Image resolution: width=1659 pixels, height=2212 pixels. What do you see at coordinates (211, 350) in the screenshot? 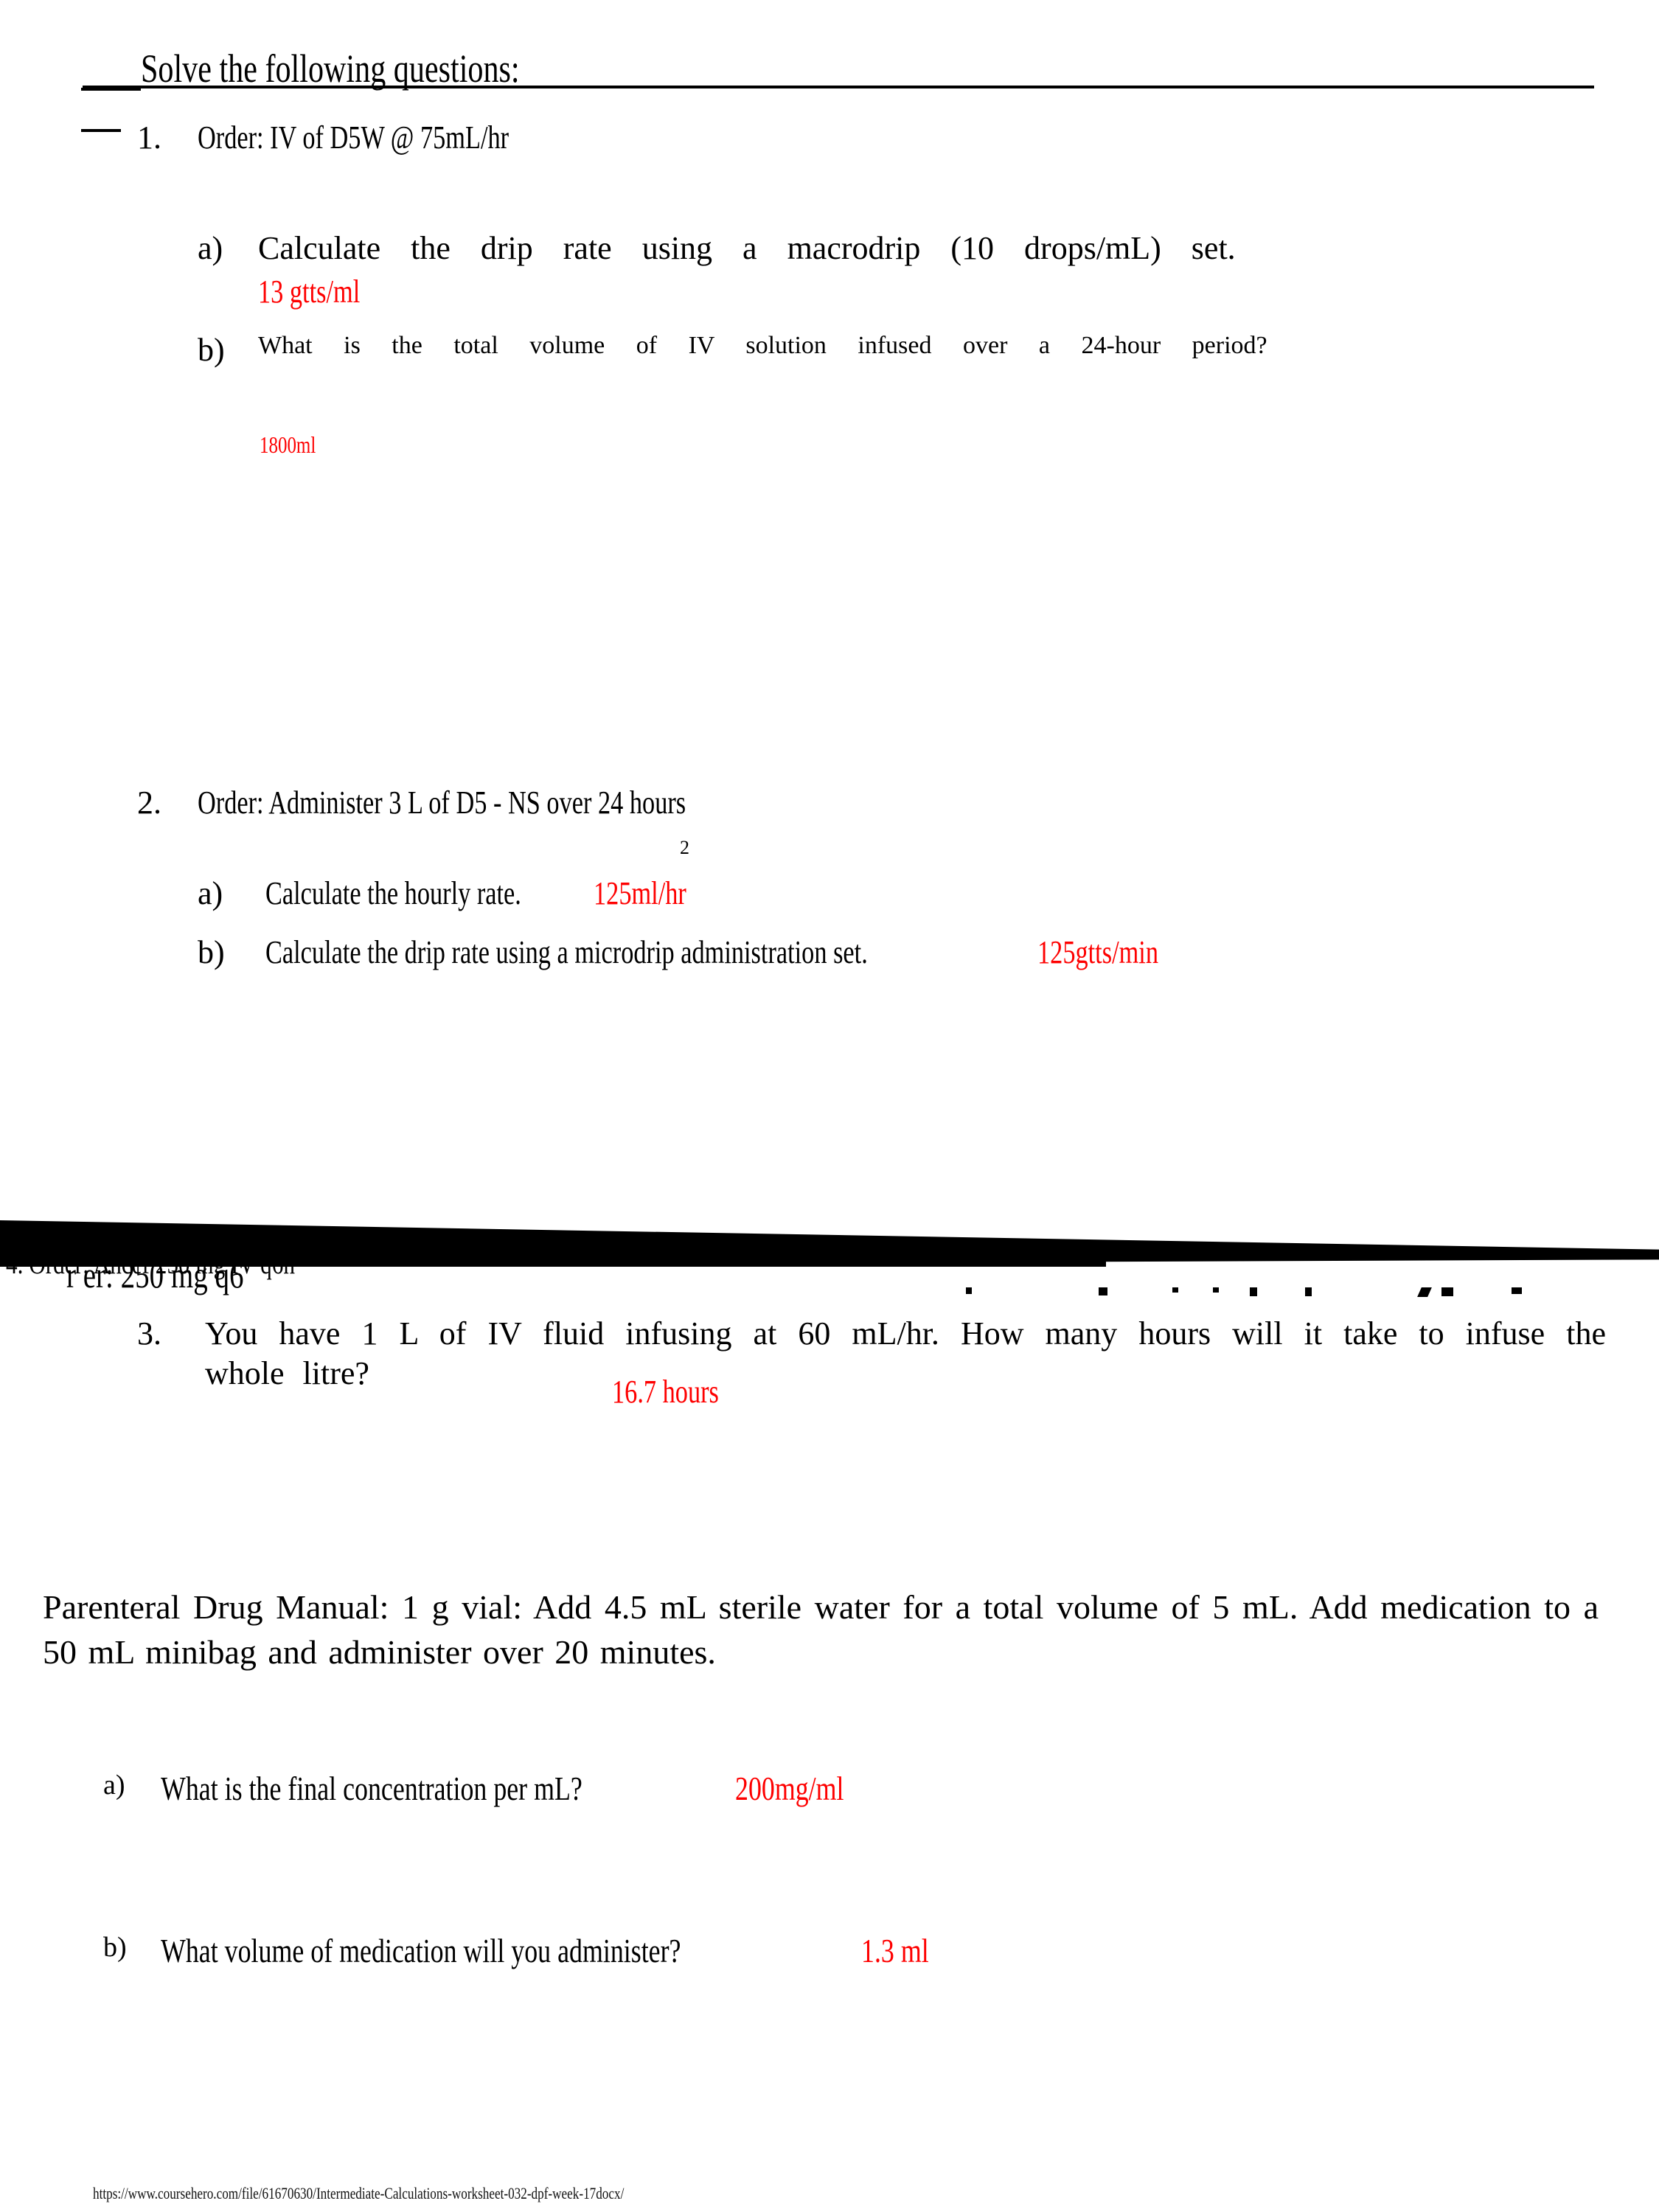
I see `question-1-part-b-label: b)` at bounding box center [211, 350].